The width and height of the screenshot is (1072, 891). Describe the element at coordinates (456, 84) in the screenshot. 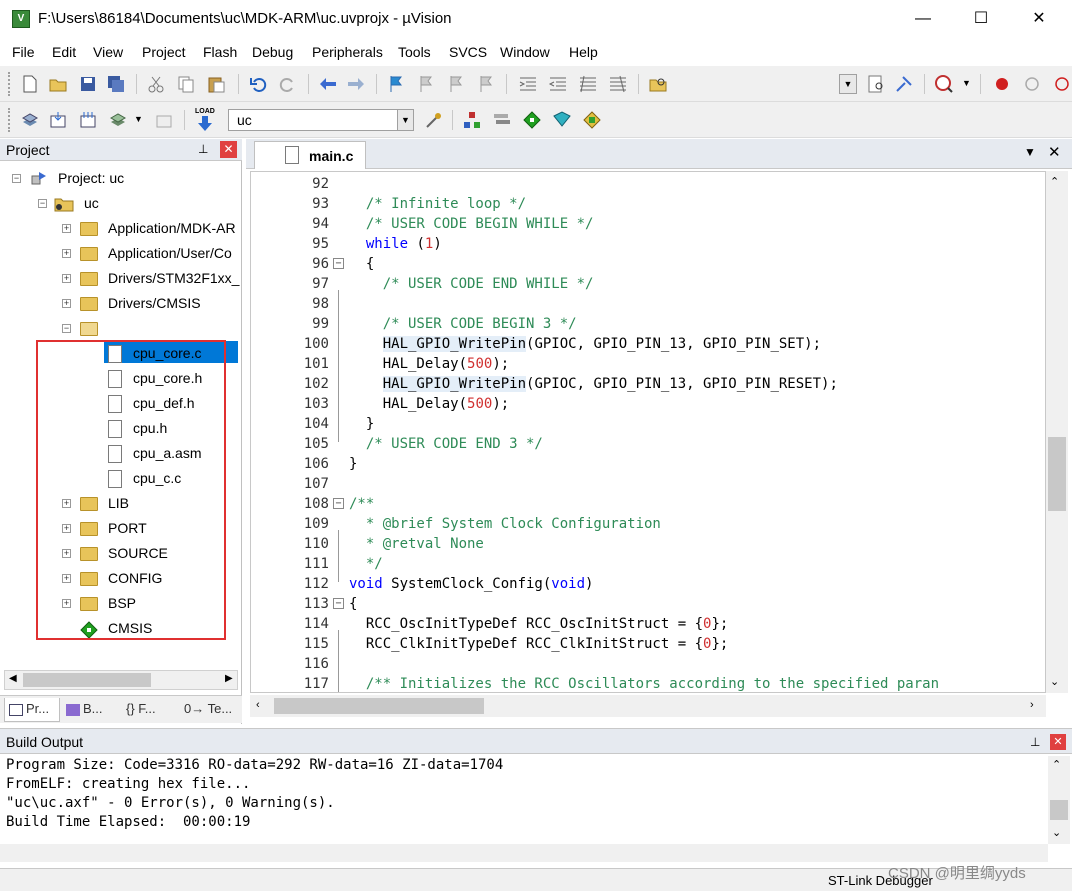

I see `bookmark-next-icon` at that location.